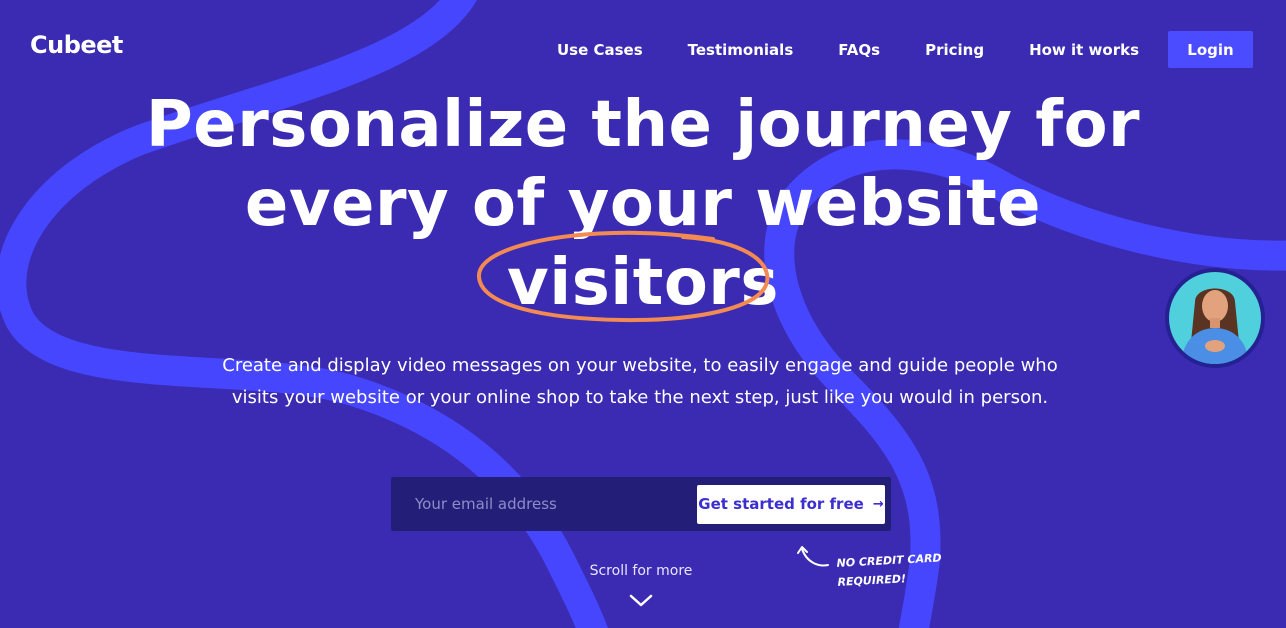 The image size is (1286, 628). I want to click on no-credit-card-note: NO CREDIT CARD REQUIRED!, so click(892, 570).